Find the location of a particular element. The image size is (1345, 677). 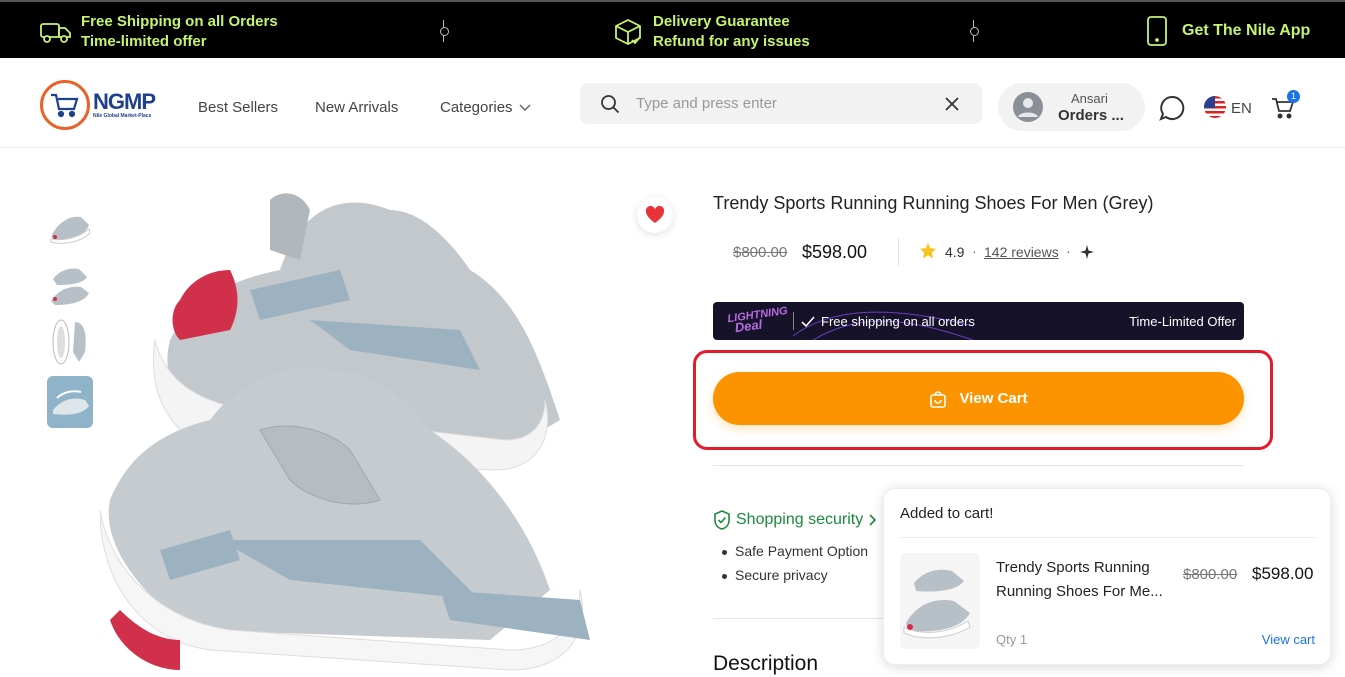

security-point: Safe Payment Option is located at coordinates (795, 551).